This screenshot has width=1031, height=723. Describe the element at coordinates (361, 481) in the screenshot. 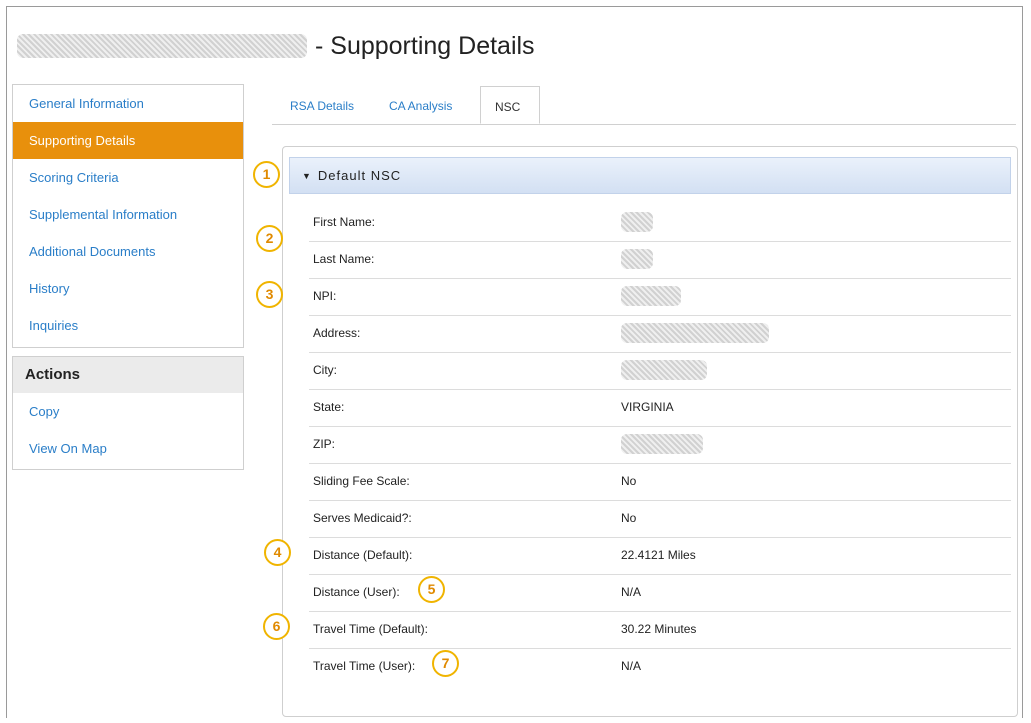

I see `field-label: Sliding Fee Scale:` at that location.